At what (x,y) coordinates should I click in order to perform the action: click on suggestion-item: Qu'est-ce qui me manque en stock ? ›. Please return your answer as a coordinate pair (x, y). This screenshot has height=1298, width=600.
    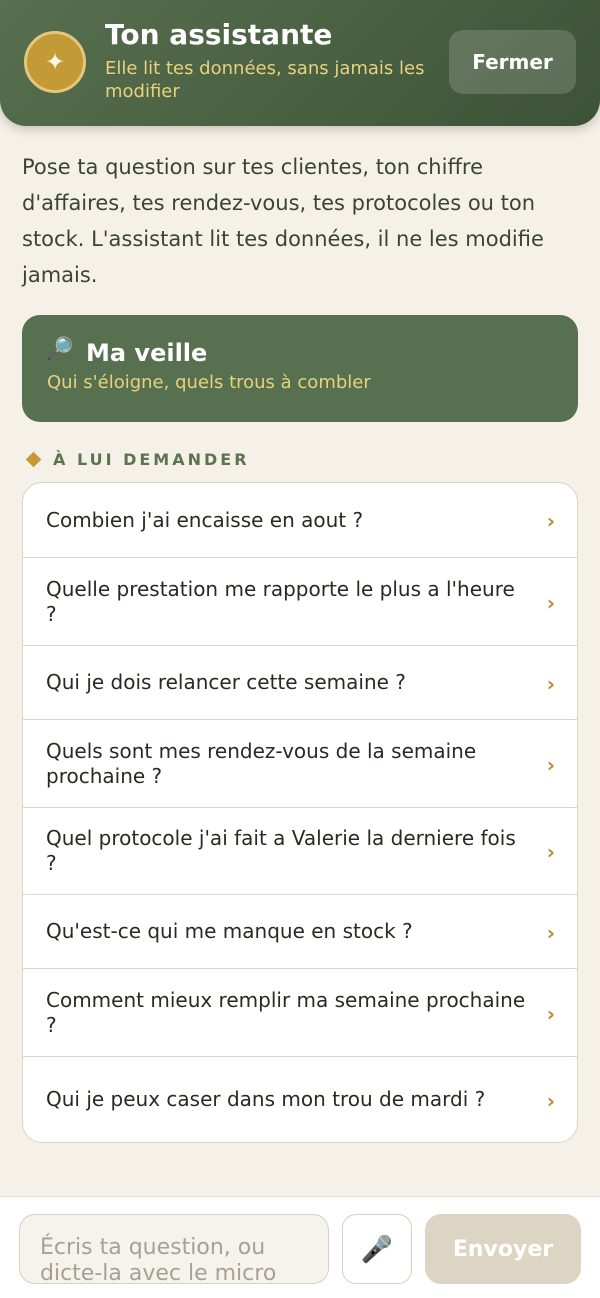
    Looking at the image, I should click on (300, 932).